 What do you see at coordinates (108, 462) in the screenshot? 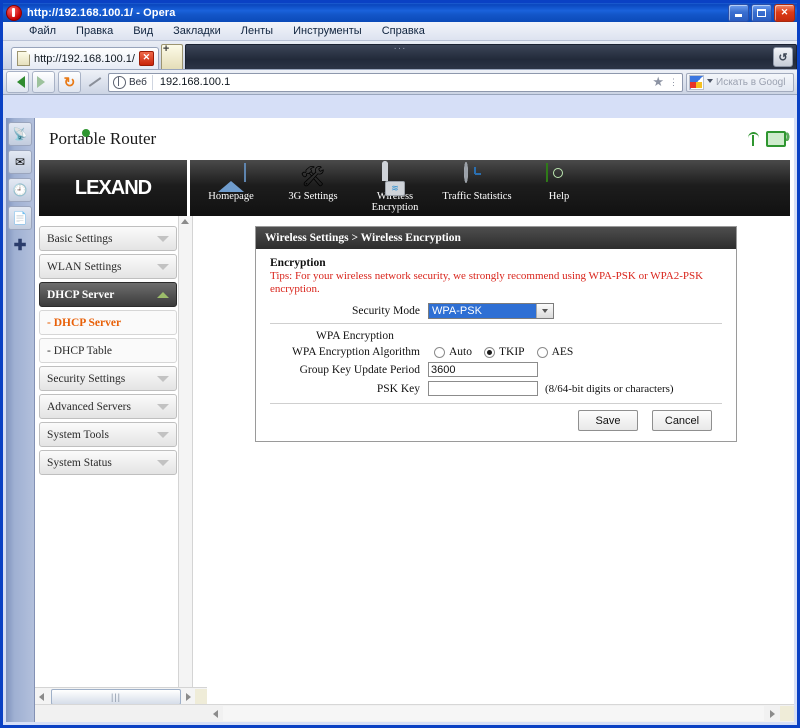
I see `sidebar-item-system-status: System Status` at bounding box center [108, 462].